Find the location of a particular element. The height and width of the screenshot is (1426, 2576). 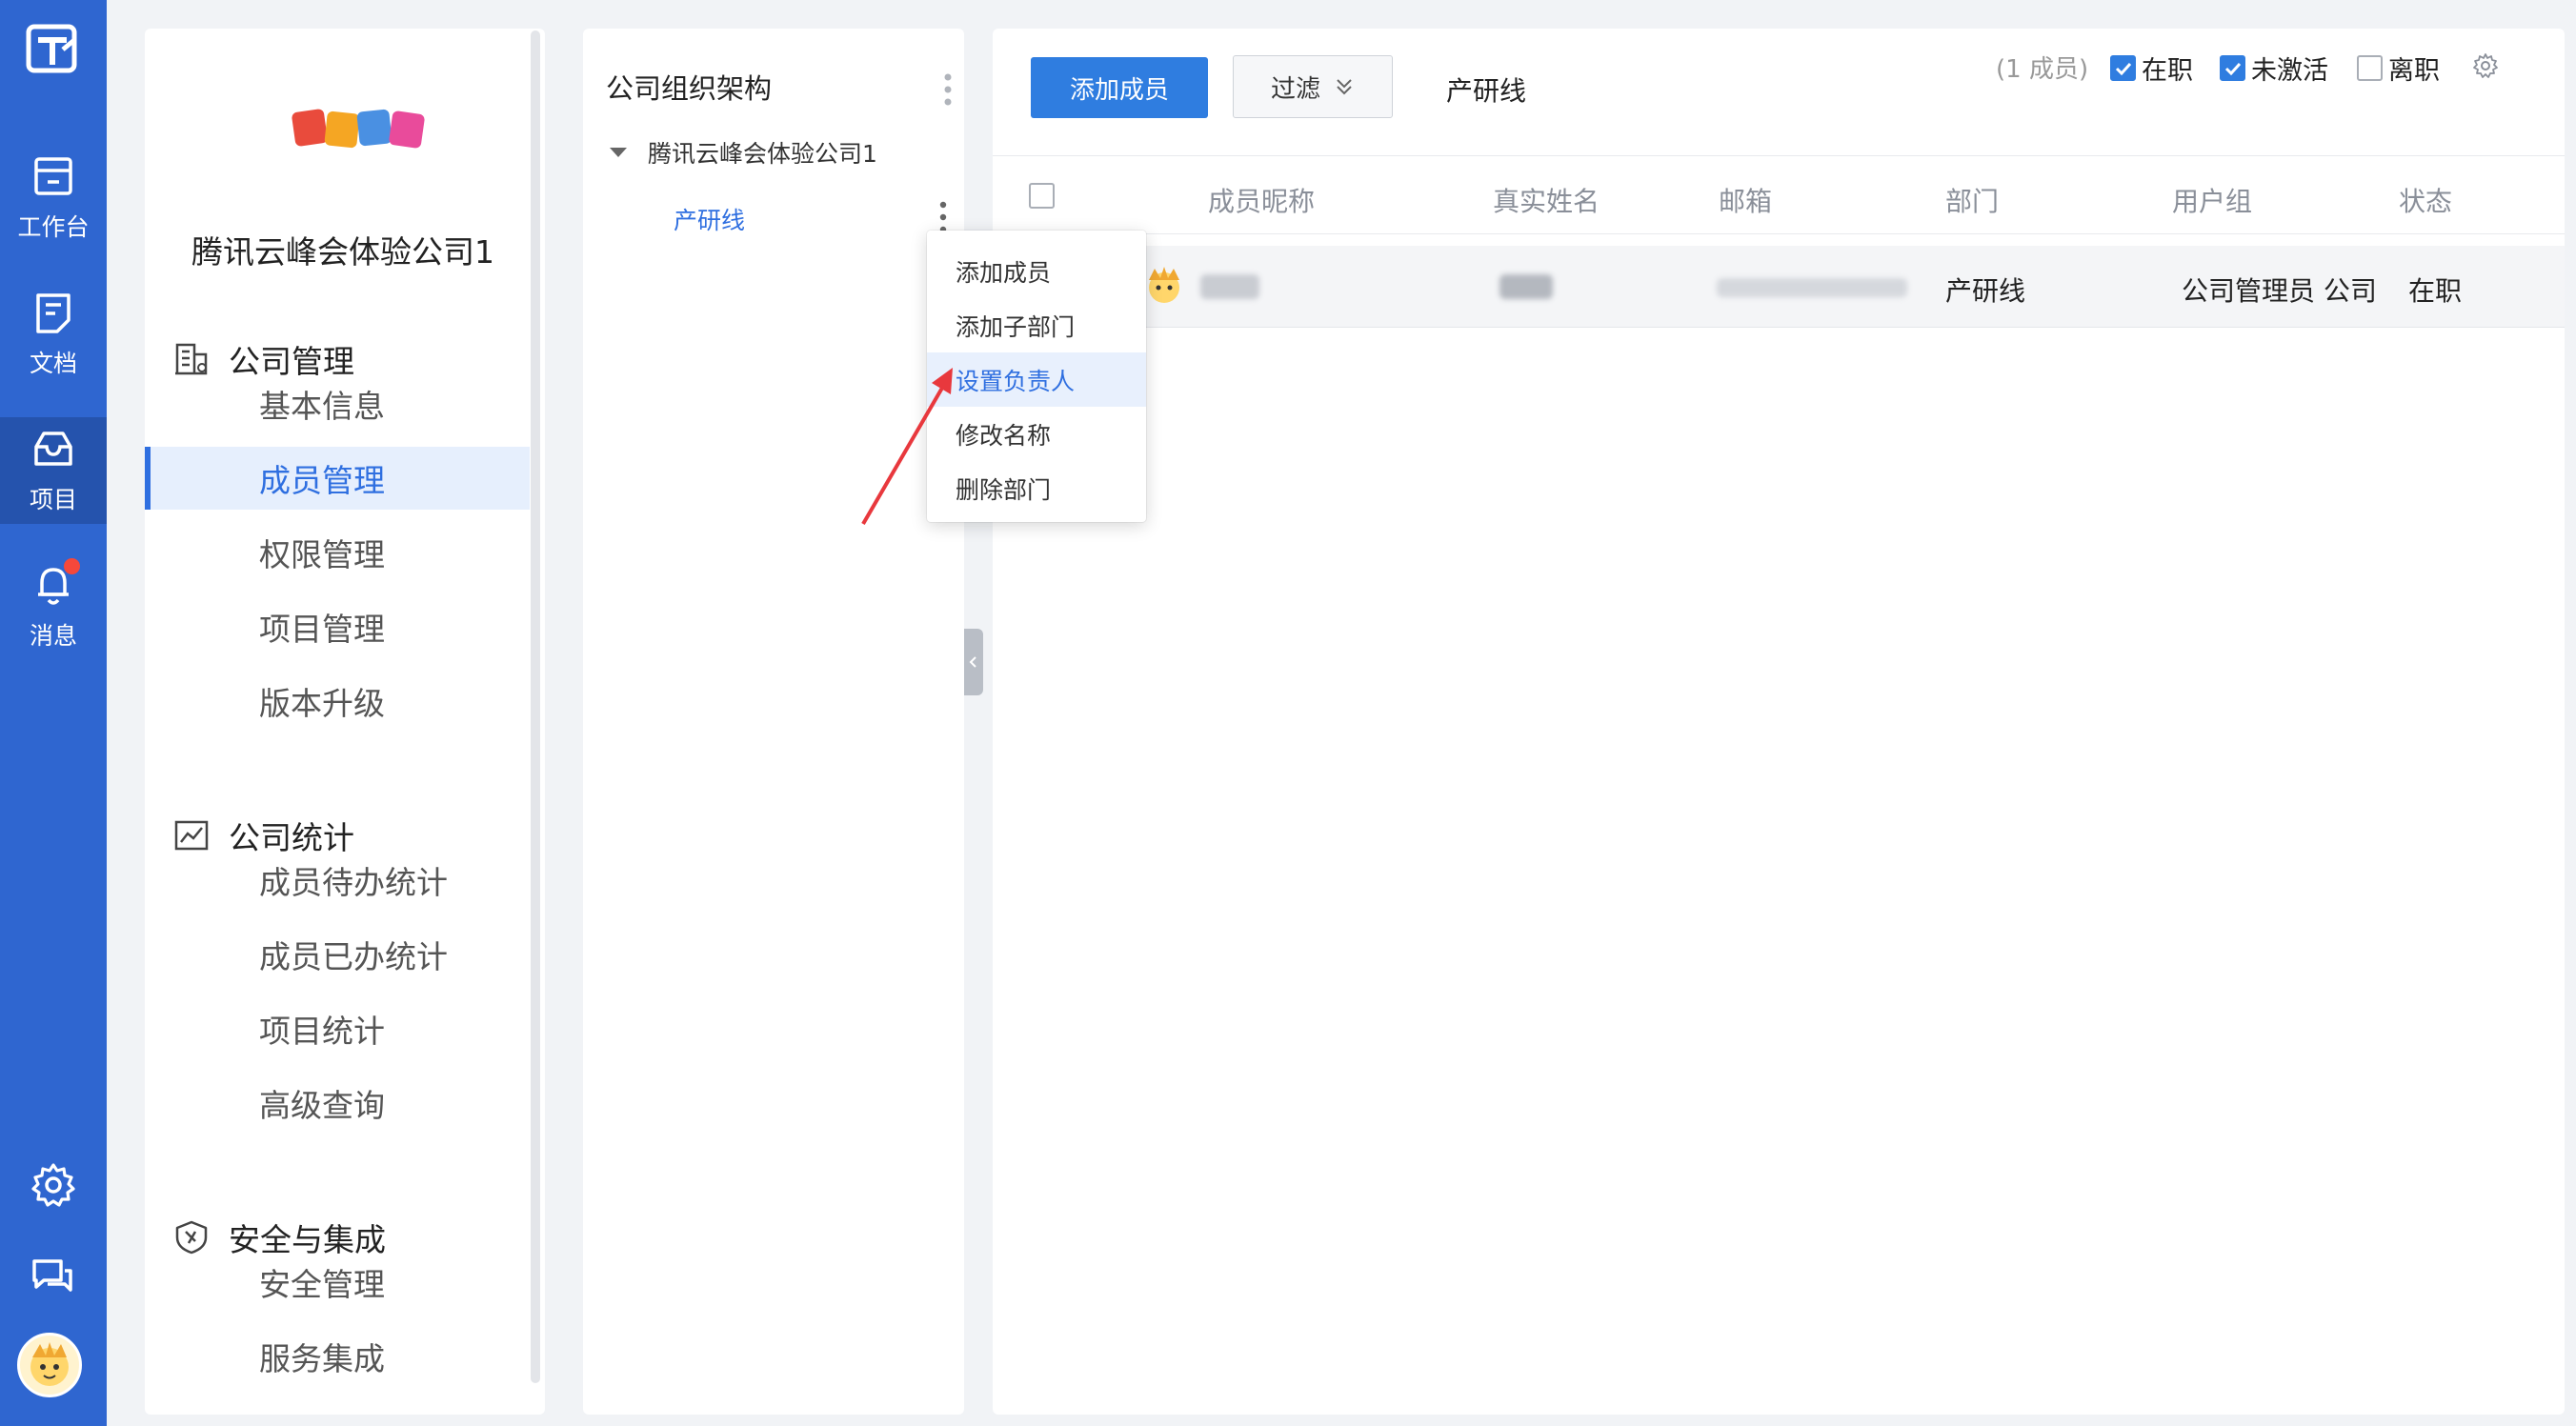

cell-status: 在职 is located at coordinates (2435, 291).